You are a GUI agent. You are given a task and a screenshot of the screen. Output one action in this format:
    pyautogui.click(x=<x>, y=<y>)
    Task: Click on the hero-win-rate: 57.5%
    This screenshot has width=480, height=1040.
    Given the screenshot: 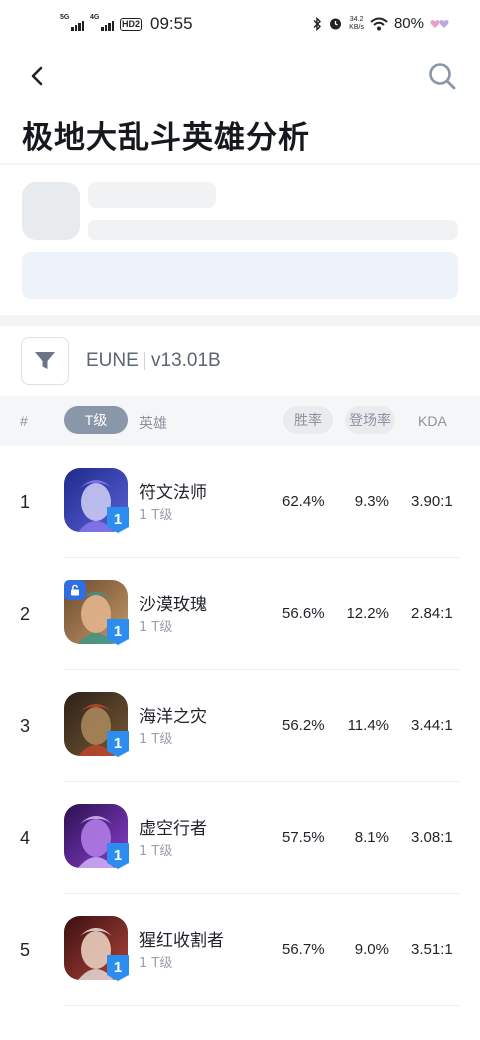 What is the action you would take?
    pyautogui.click(x=303, y=837)
    